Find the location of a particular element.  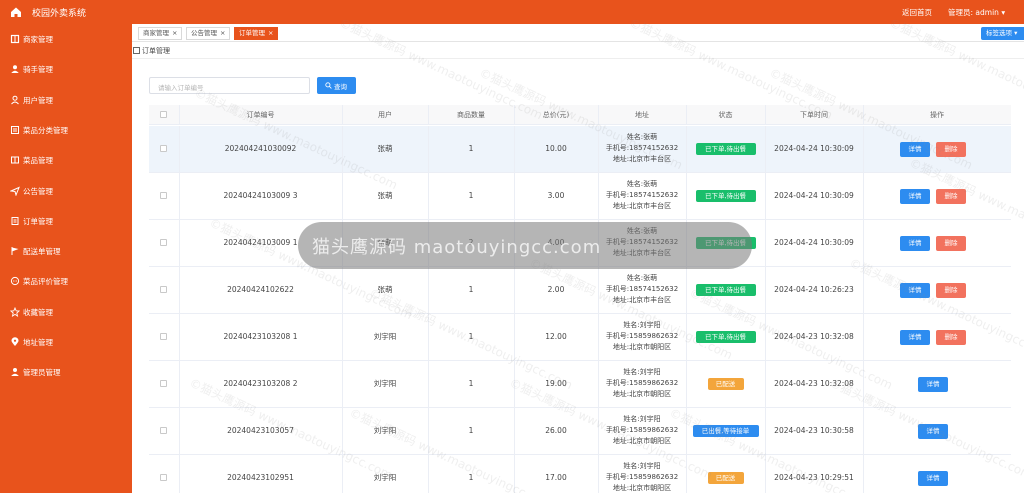

sidebar-item: 菜品分类管理 is located at coordinates (66, 130).